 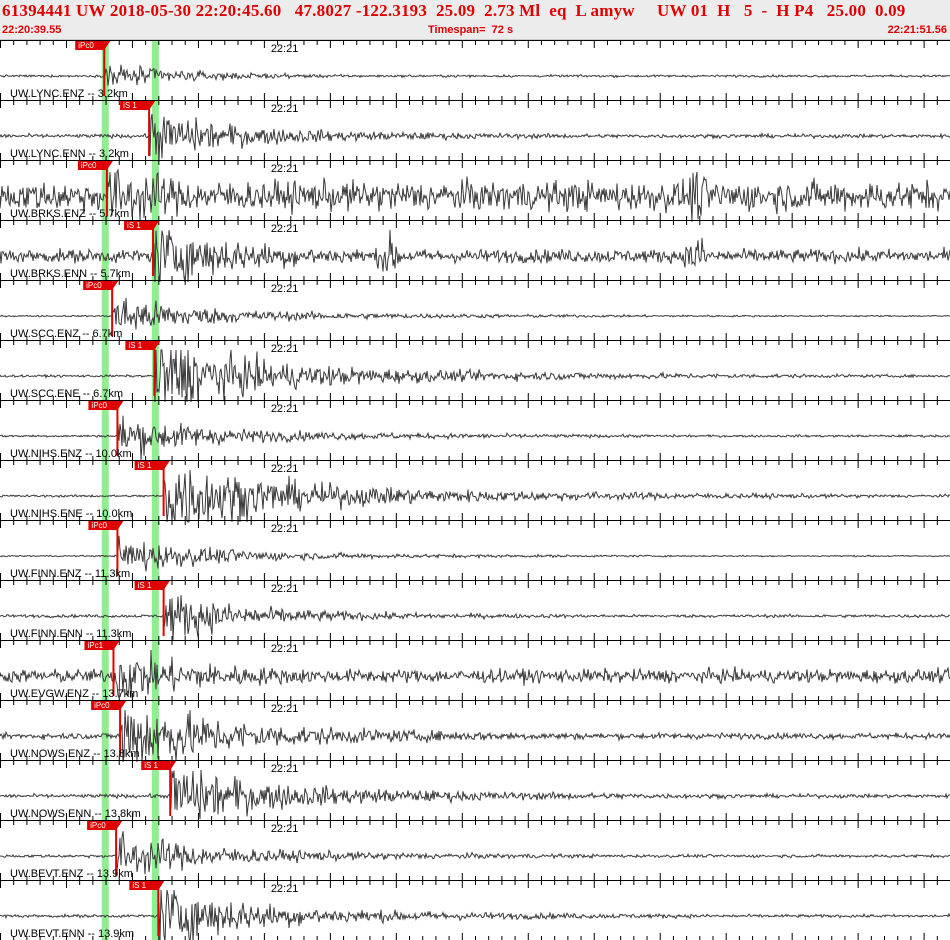 I want to click on trace-label: UW.FINN.ENZ -- 11.3km, so click(x=70, y=574).